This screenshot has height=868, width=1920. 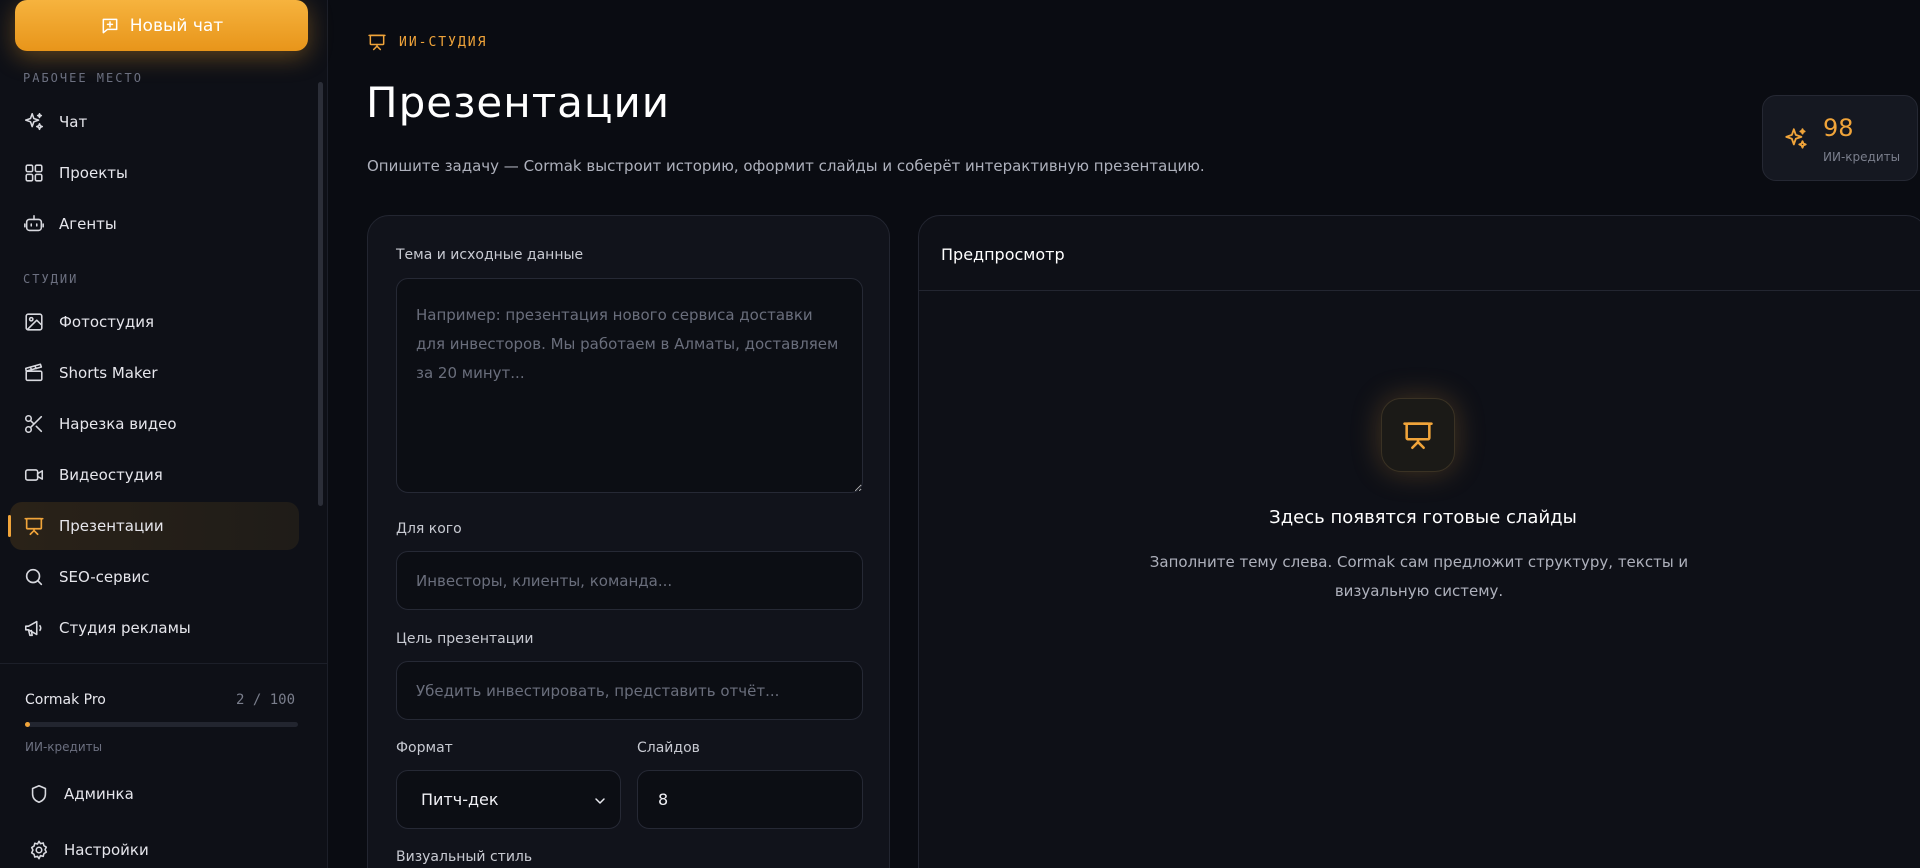 What do you see at coordinates (320, 294) in the screenshot?
I see `sidebar-scrollbar` at bounding box center [320, 294].